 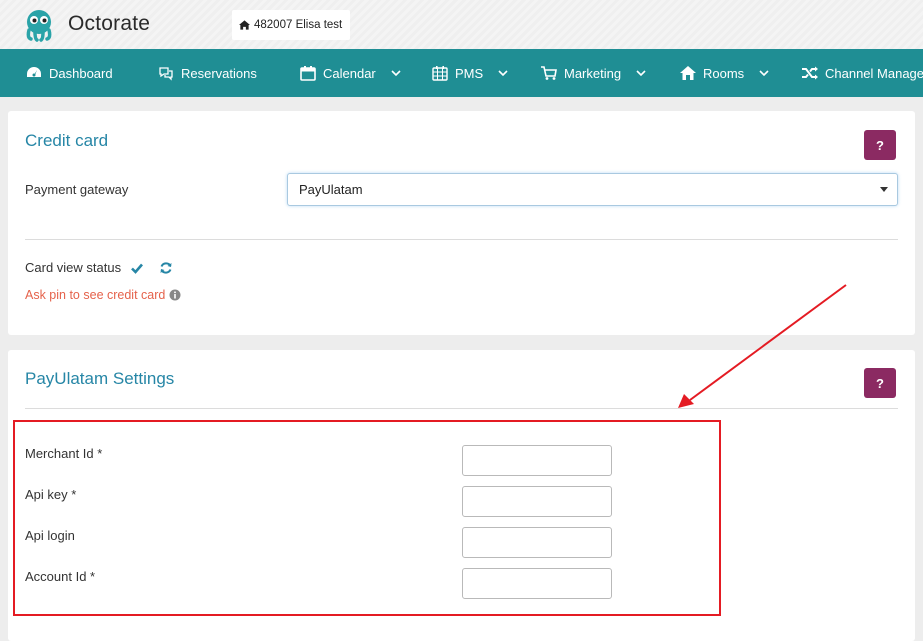 I want to click on nav-label: Calendar, so click(x=349, y=73).